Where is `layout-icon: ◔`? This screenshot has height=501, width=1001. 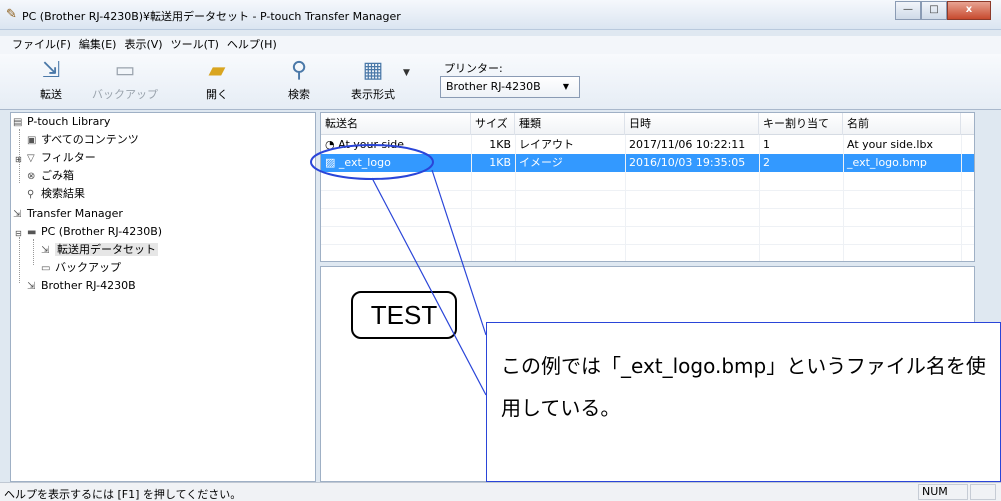
layout-icon: ◔ is located at coordinates (330, 144).